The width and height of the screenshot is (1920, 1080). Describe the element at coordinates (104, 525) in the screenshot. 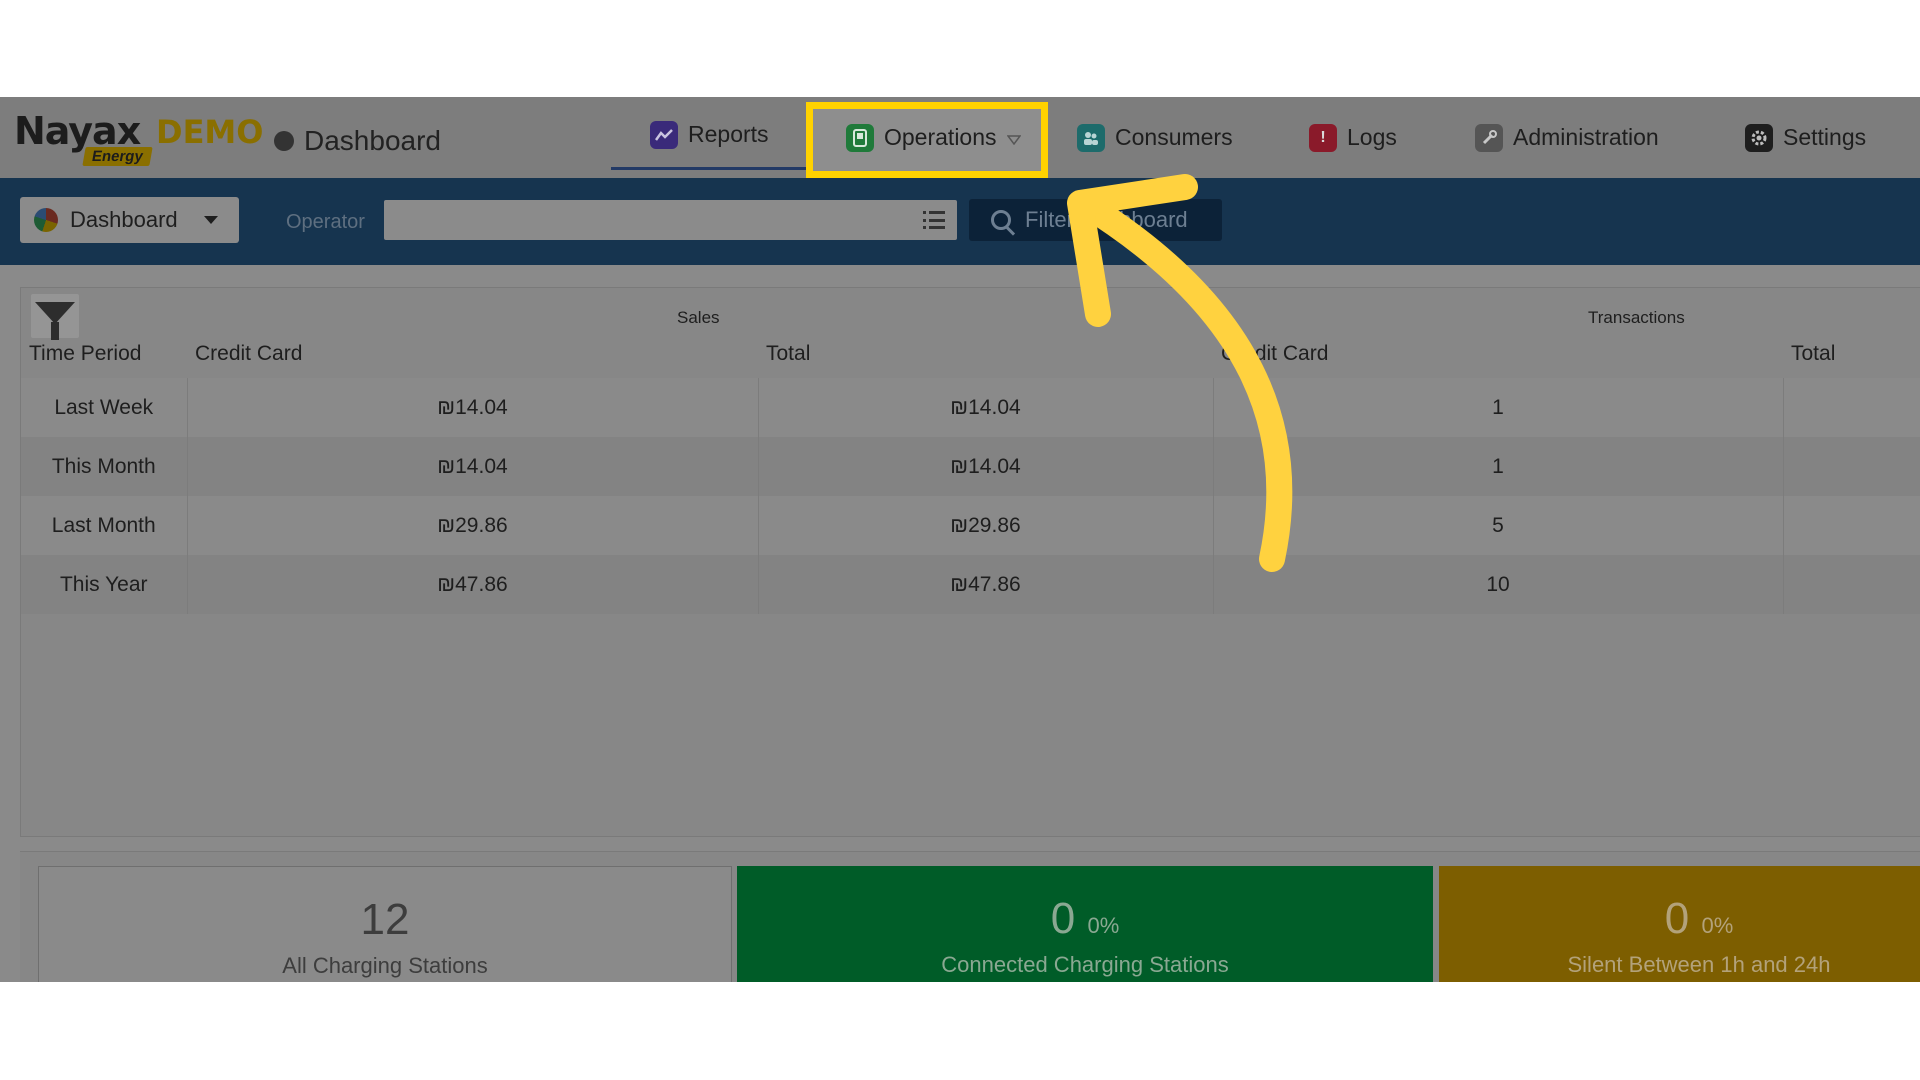

I see `cell-period: Last Month` at that location.